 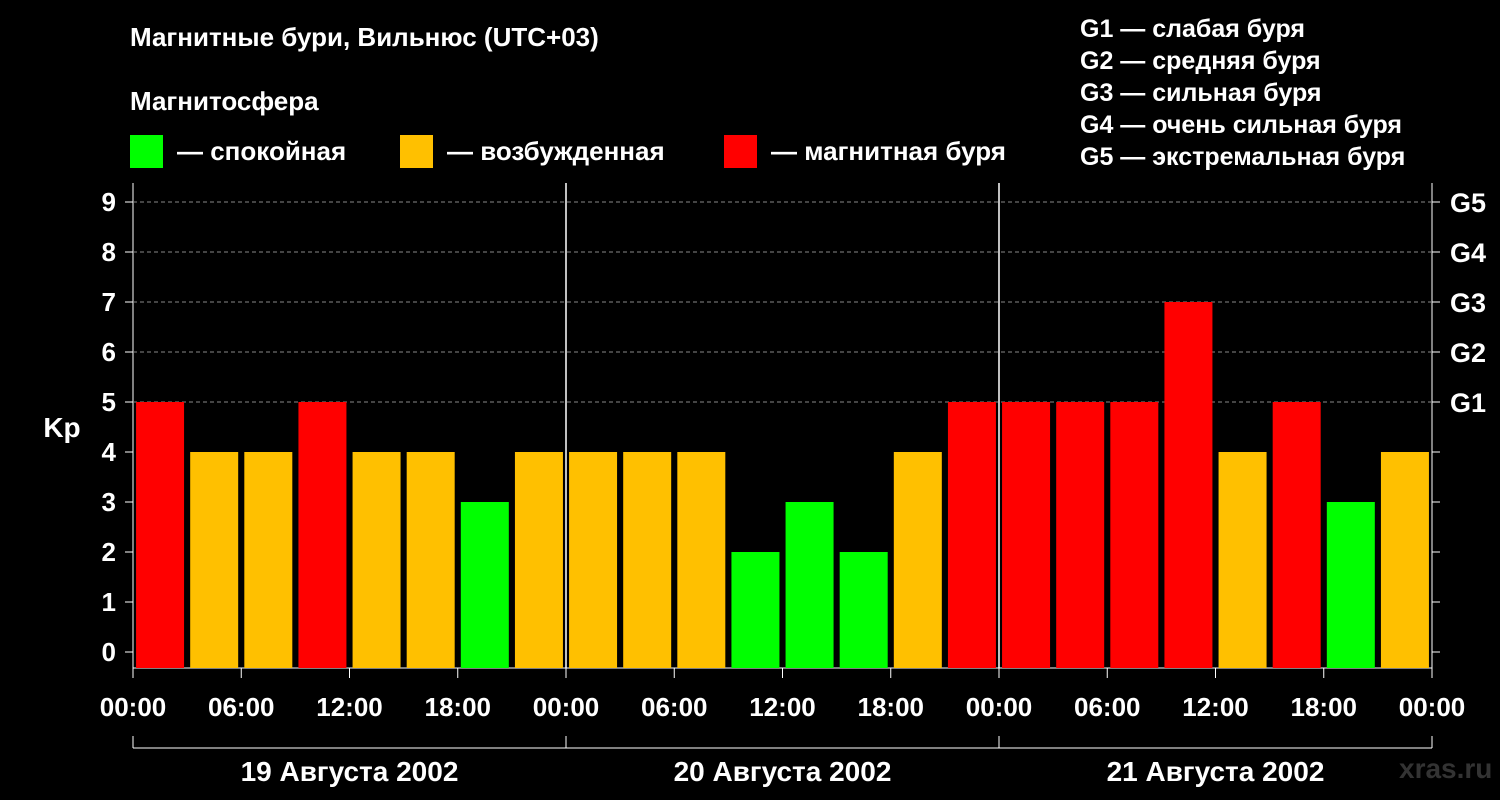 I want to click on g-level-label: G3, so click(x=1468, y=303).